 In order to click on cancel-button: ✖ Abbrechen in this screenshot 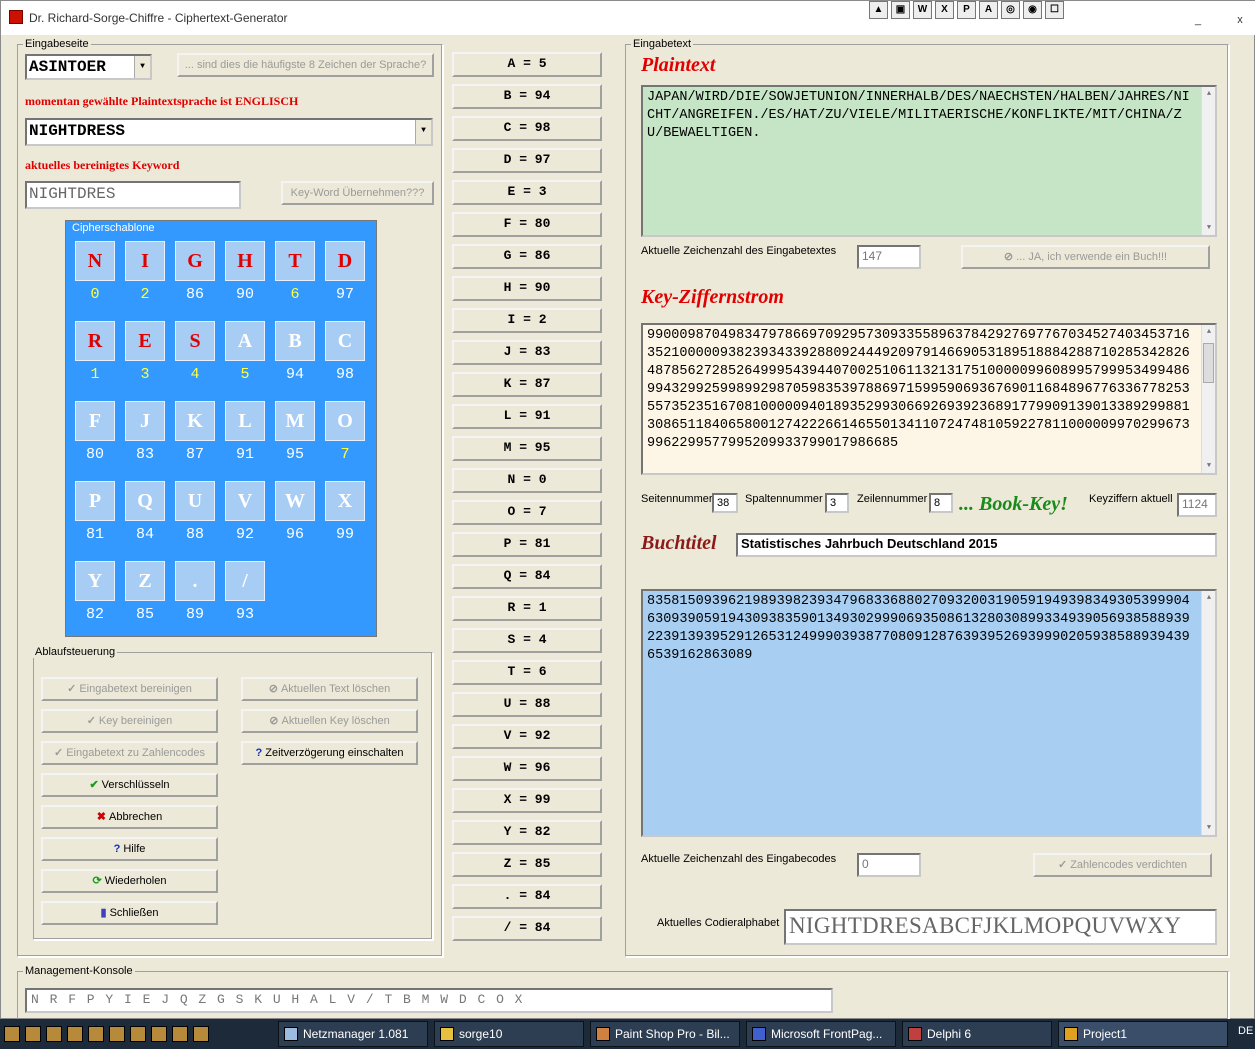, I will do `click(129, 817)`.